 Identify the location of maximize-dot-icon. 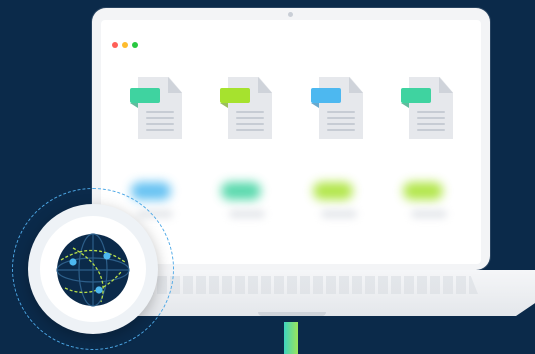
(135, 45).